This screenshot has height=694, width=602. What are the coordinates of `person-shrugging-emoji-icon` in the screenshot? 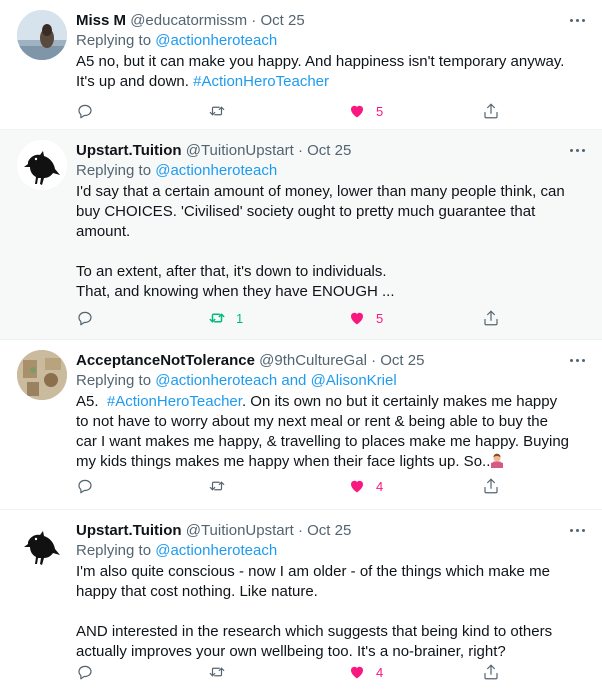 It's located at (497, 460).